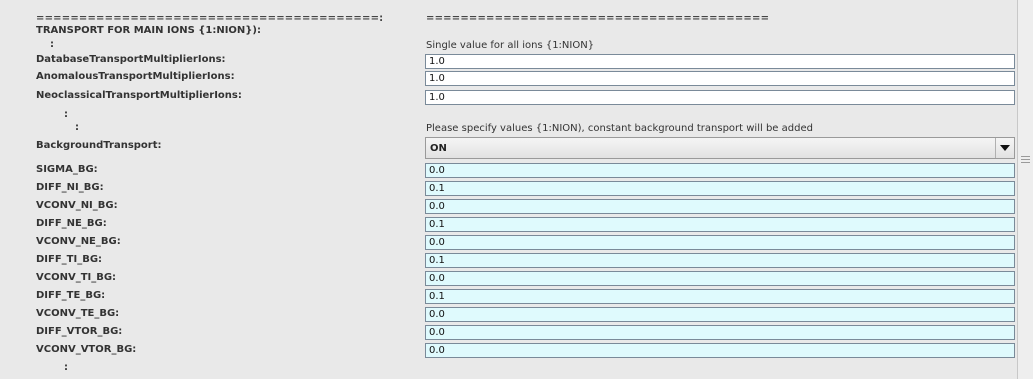  Describe the element at coordinates (720, 61) in the screenshot. I see `database-multiplier-input` at that location.